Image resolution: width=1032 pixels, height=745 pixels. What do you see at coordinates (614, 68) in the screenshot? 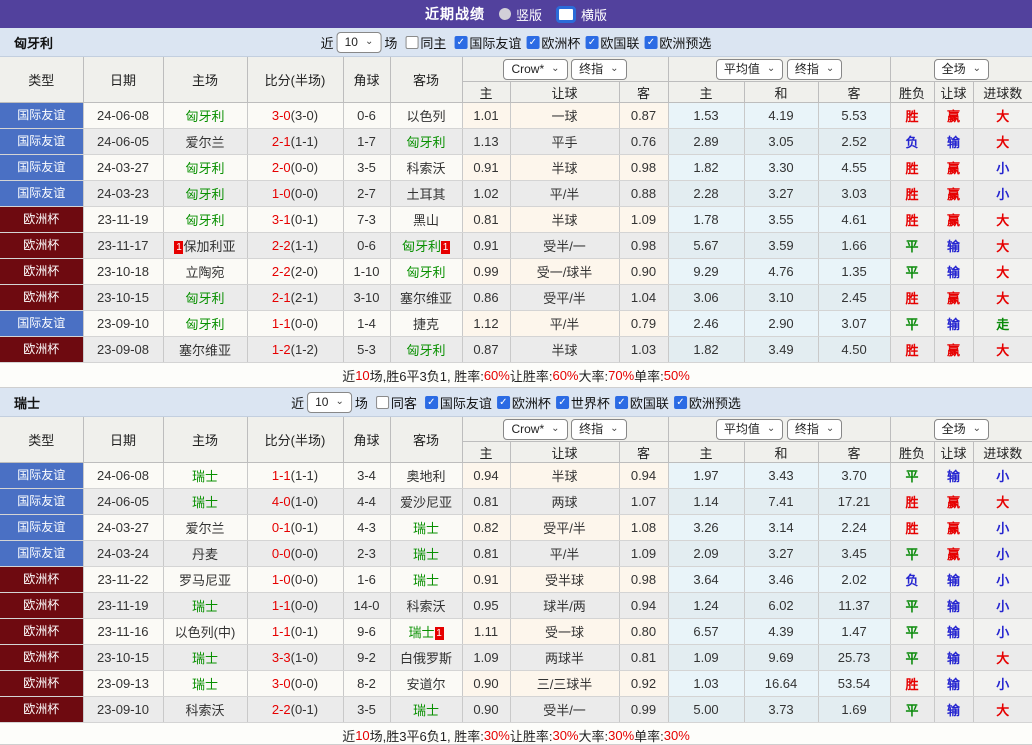
I see `chevron-down-icon: ⌄` at bounding box center [614, 68].